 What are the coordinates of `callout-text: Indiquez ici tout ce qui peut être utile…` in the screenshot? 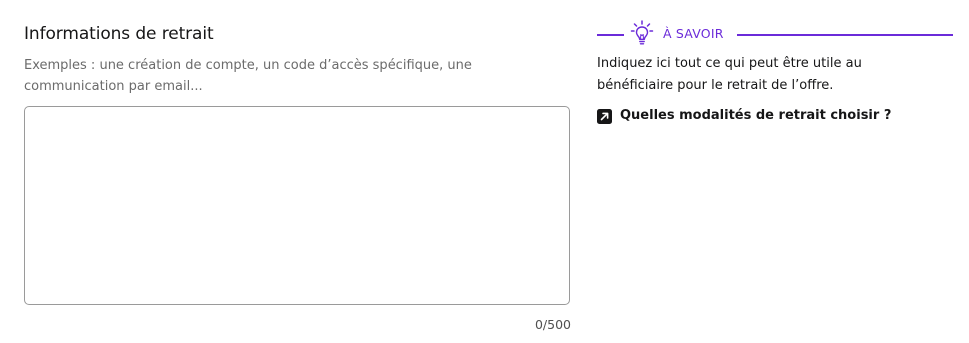 It's located at (729, 74).